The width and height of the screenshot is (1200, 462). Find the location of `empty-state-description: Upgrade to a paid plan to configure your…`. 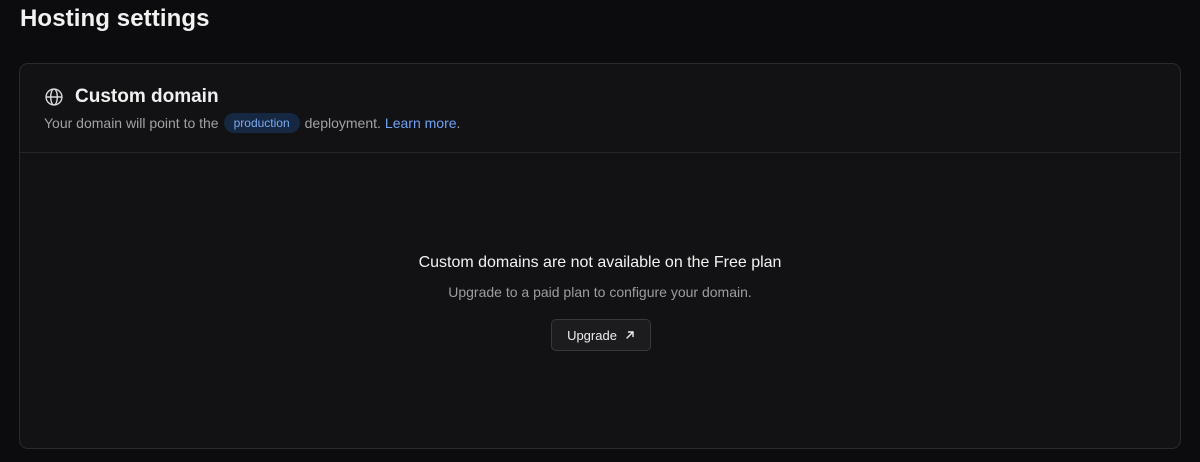

empty-state-description: Upgrade to a paid plan to configure your… is located at coordinates (600, 292).